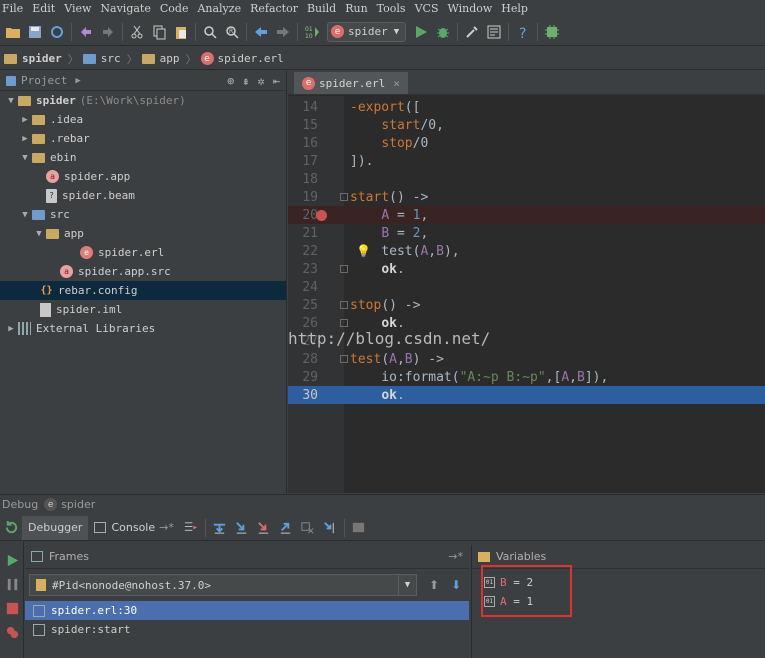  I want to click on help-icon: ?, so click(523, 32).